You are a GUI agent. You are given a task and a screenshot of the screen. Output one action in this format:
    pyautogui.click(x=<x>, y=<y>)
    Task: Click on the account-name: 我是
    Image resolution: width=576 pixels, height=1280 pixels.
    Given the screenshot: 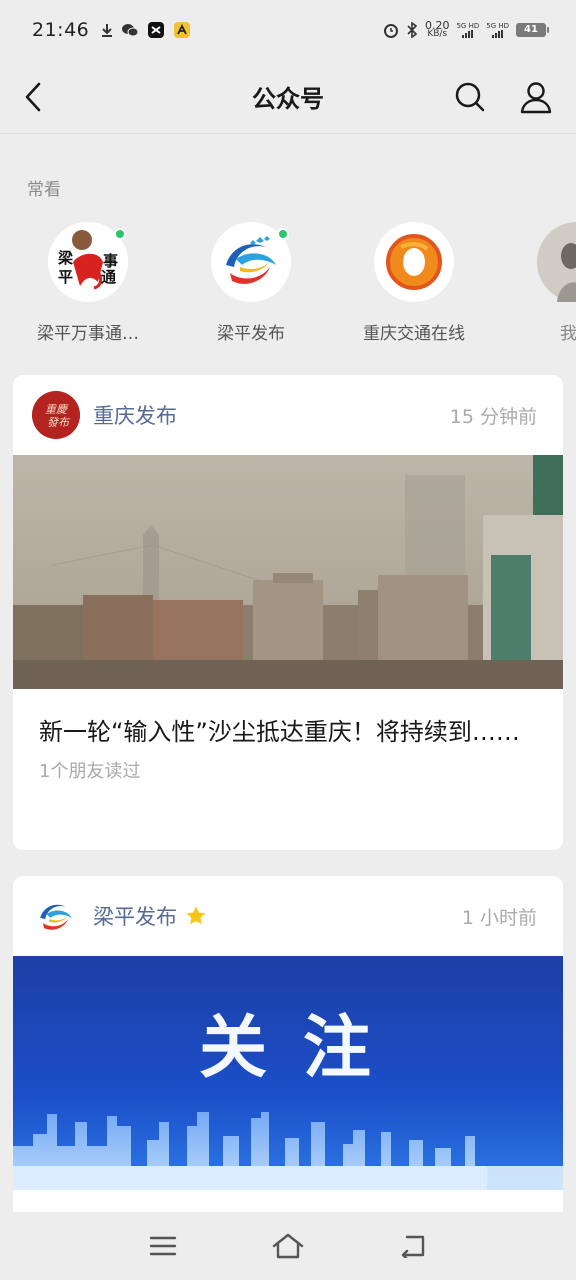 What is the action you would take?
    pyautogui.click(x=568, y=334)
    